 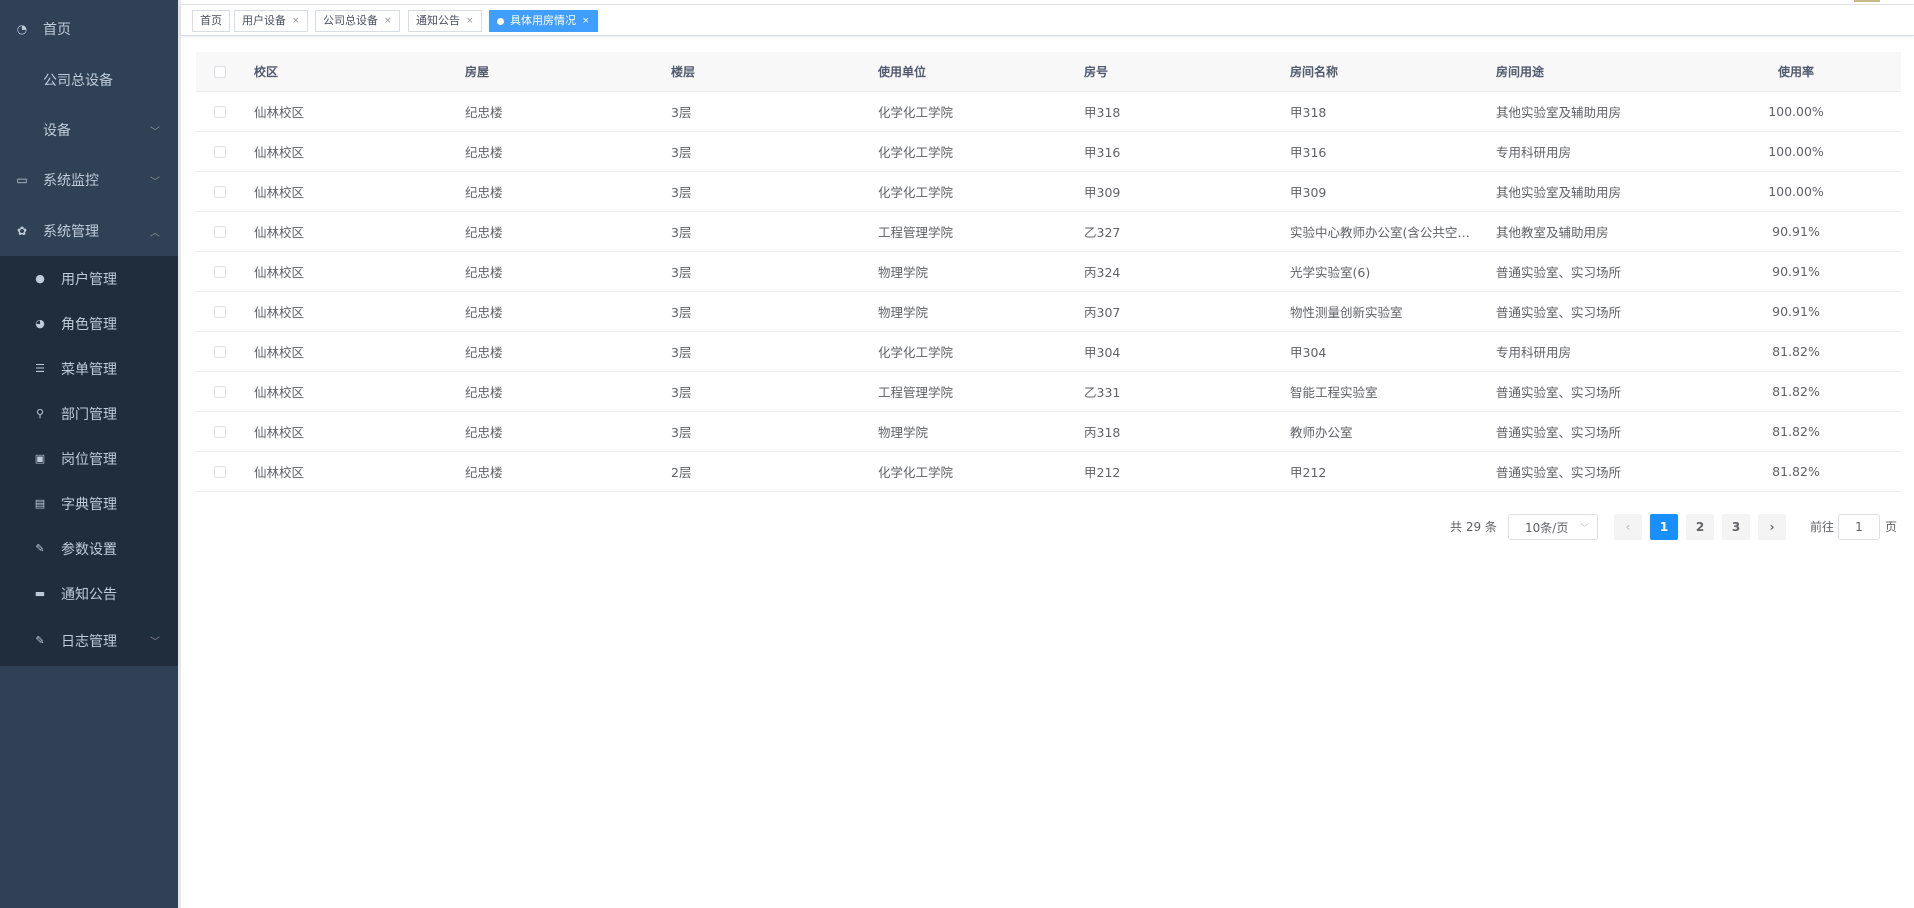 I want to click on goto-suffix: 页, so click(x=1891, y=527).